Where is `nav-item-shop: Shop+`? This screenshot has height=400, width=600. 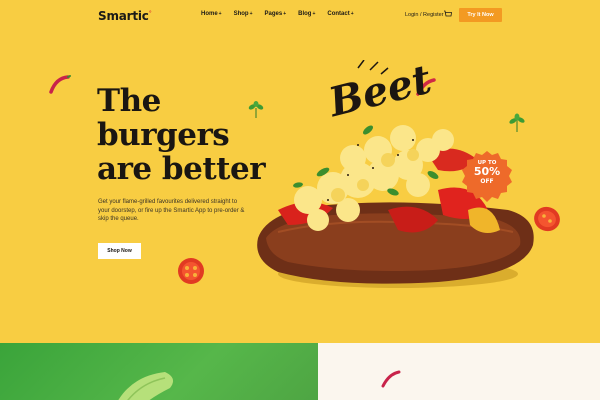 nav-item-shop: Shop+ is located at coordinates (243, 14).